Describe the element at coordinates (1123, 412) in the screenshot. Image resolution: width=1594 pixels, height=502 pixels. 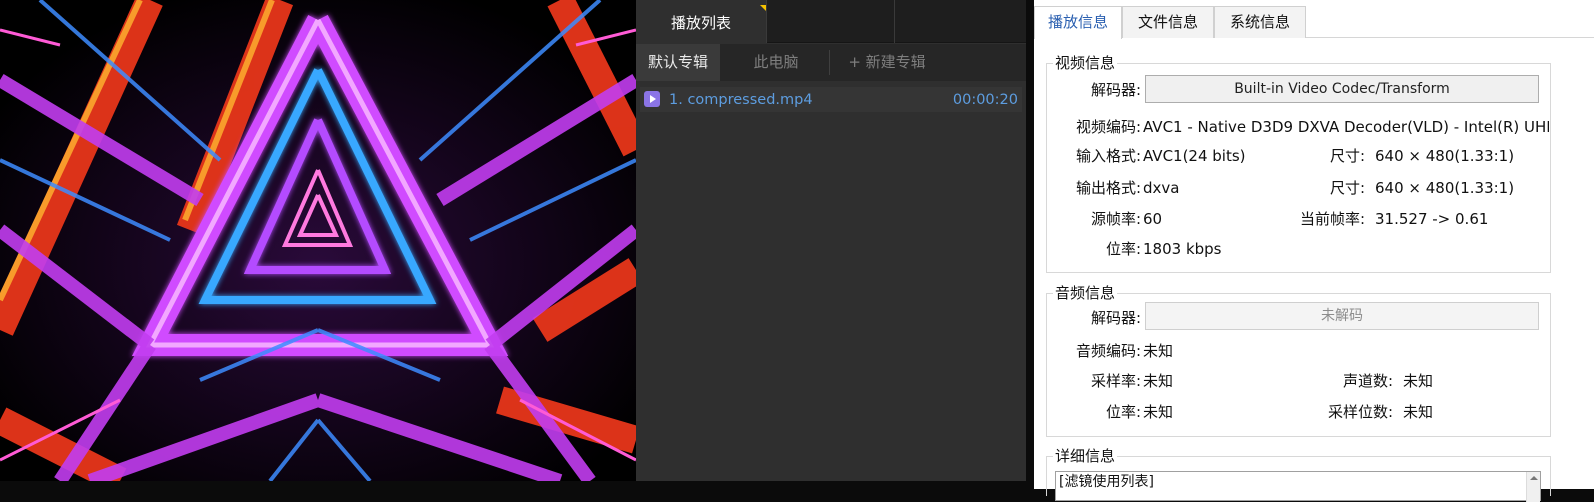
I see `audio-bitrate-label: 位率:` at that location.